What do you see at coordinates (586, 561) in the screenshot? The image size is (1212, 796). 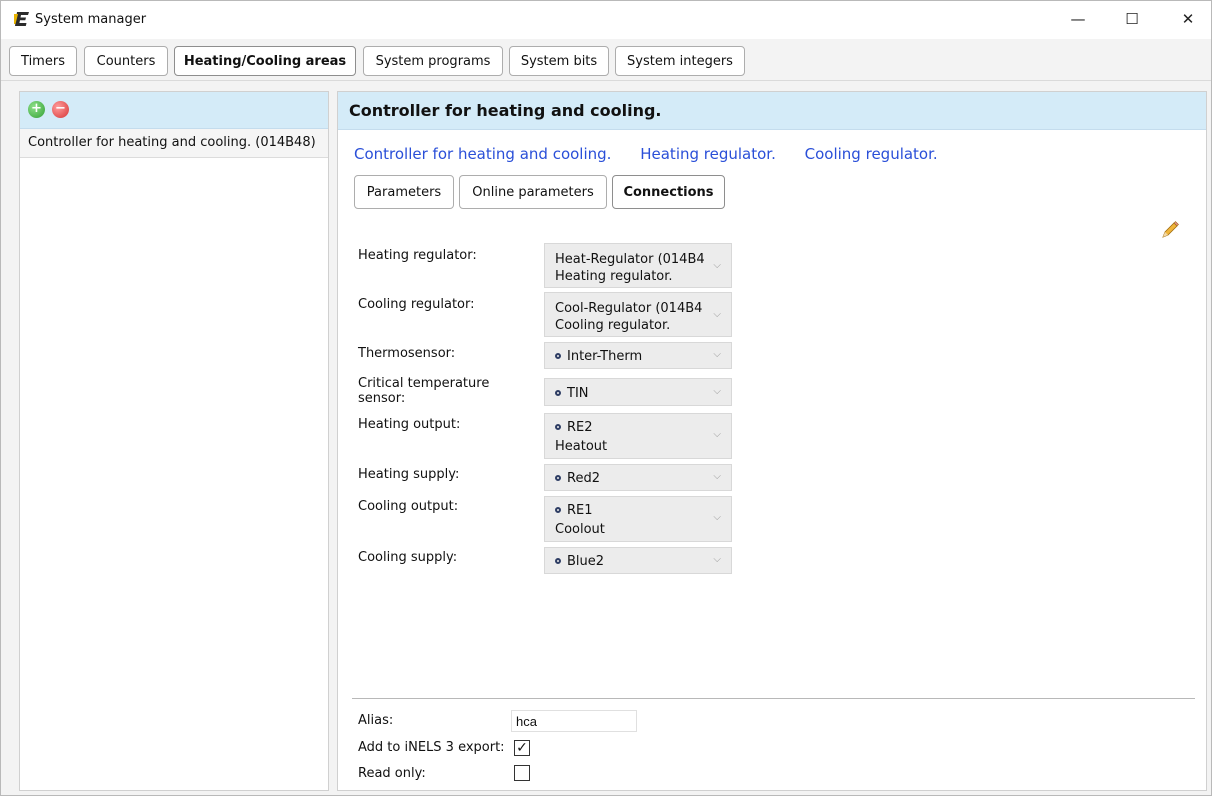 I see `cooling-supply-value: Blue2` at bounding box center [586, 561].